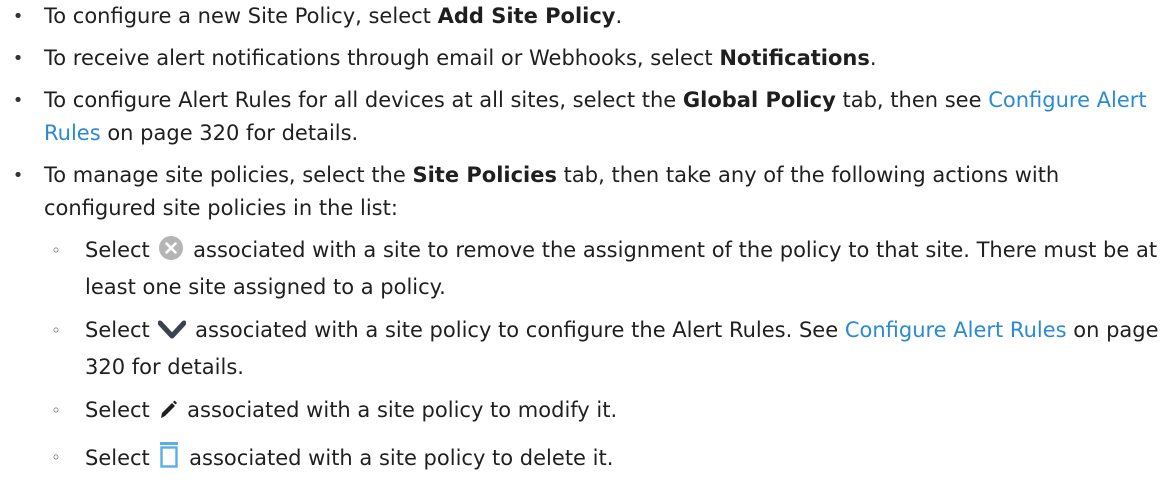  What do you see at coordinates (241, 16) in the screenshot?
I see `item-text-pre: To configure a new Site Policy, select` at bounding box center [241, 16].